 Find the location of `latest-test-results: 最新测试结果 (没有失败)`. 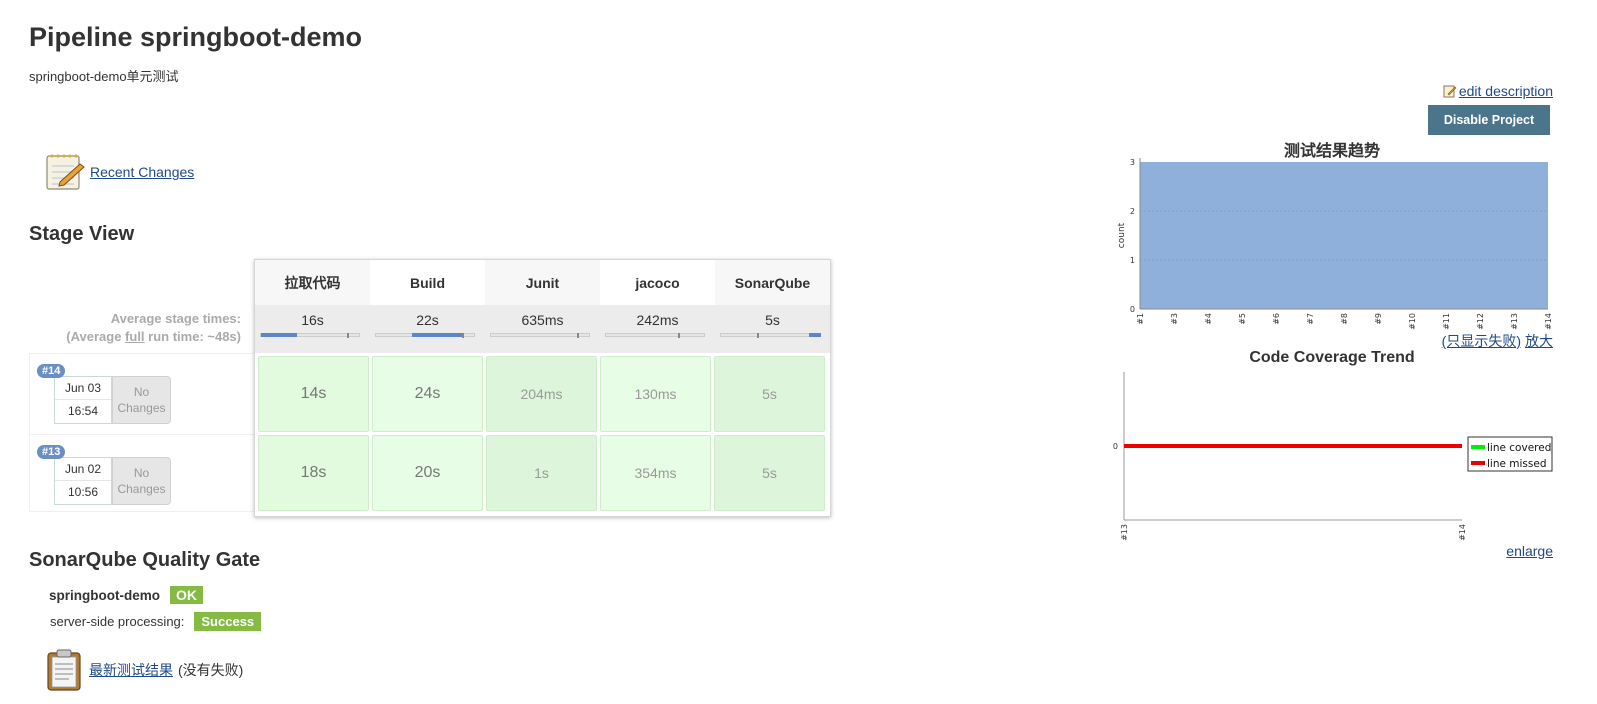

latest-test-results: 最新测试结果 (没有失败) is located at coordinates (143, 670).